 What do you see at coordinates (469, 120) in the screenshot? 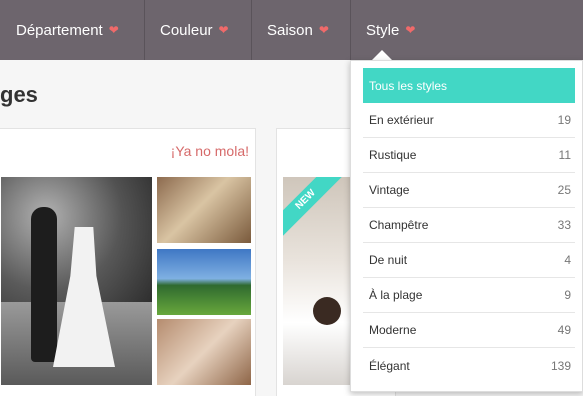
I see `dropdown-item-en-exterieur: En extérieur 19` at bounding box center [469, 120].